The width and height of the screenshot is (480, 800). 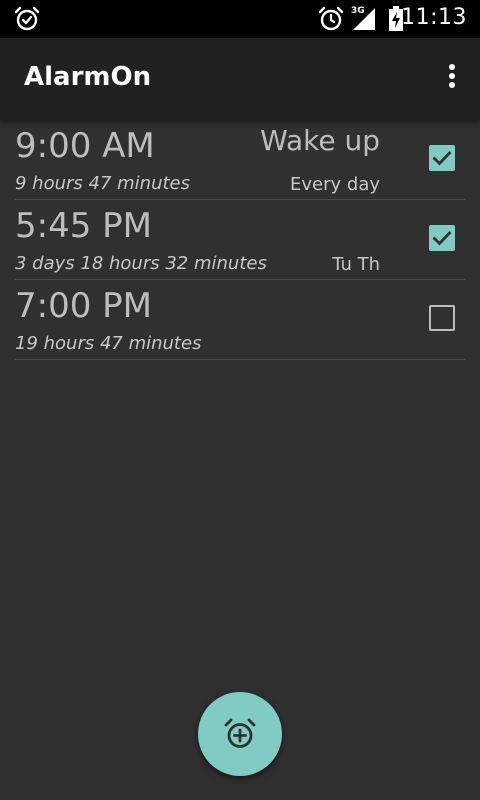 I want to click on status-bar: 3G 11:13, so click(x=240, y=19).